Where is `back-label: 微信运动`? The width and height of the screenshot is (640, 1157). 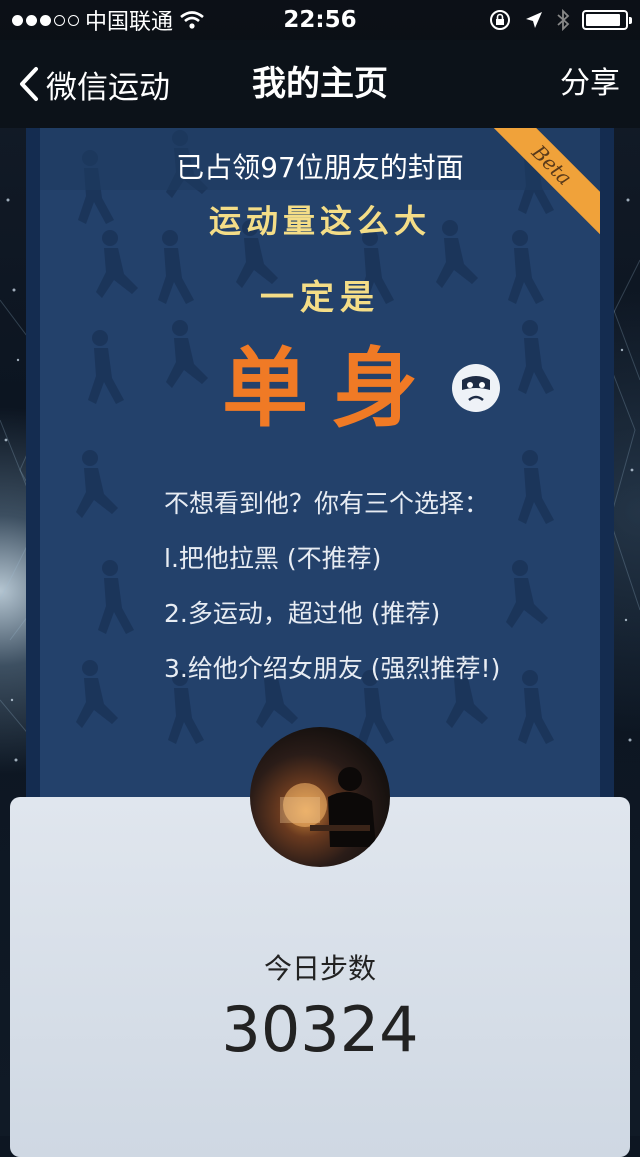
back-label: 微信运动 is located at coordinates (108, 87).